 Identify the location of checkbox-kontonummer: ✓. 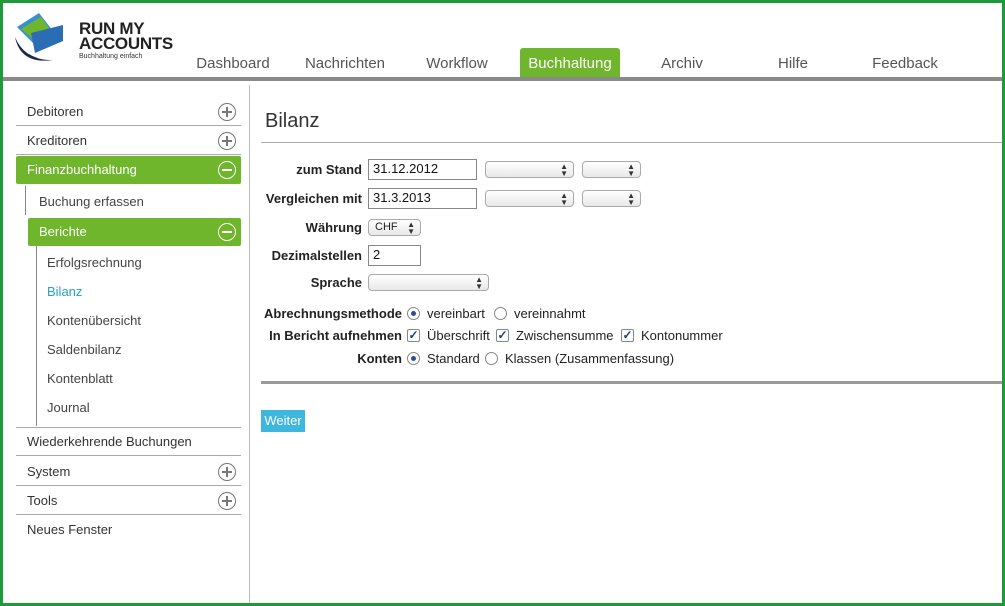
(627, 335).